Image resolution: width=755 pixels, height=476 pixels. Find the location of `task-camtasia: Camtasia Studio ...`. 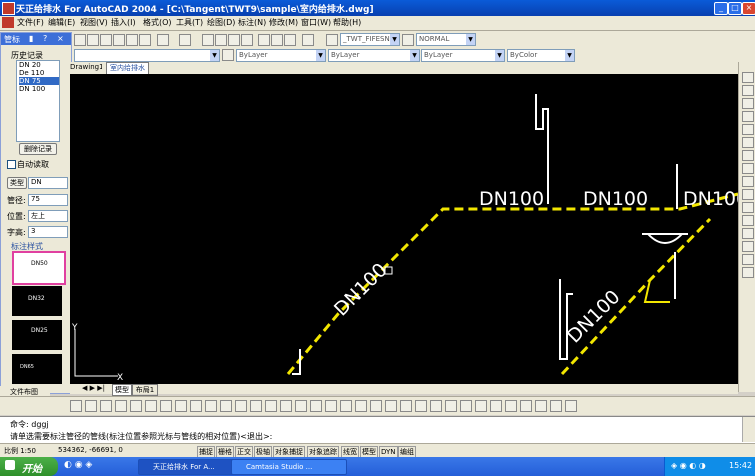

task-camtasia: Camtasia Studio ... is located at coordinates (289, 467).